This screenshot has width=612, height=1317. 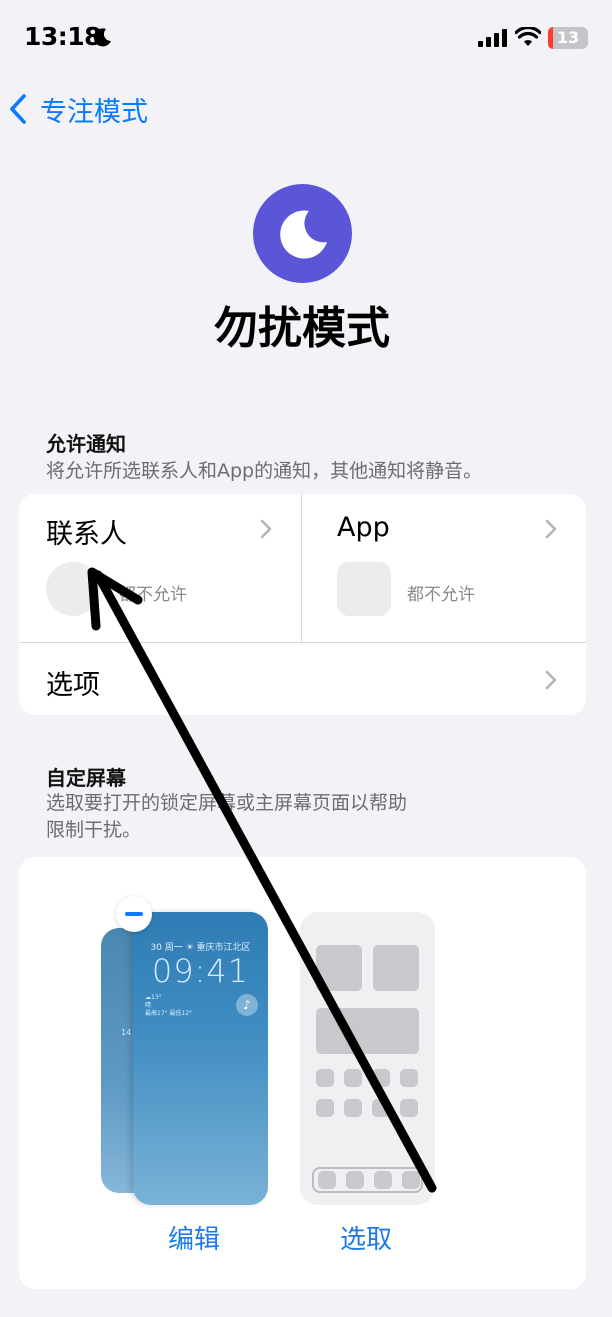 What do you see at coordinates (302, 678) in the screenshot?
I see `options-row: 选项` at bounding box center [302, 678].